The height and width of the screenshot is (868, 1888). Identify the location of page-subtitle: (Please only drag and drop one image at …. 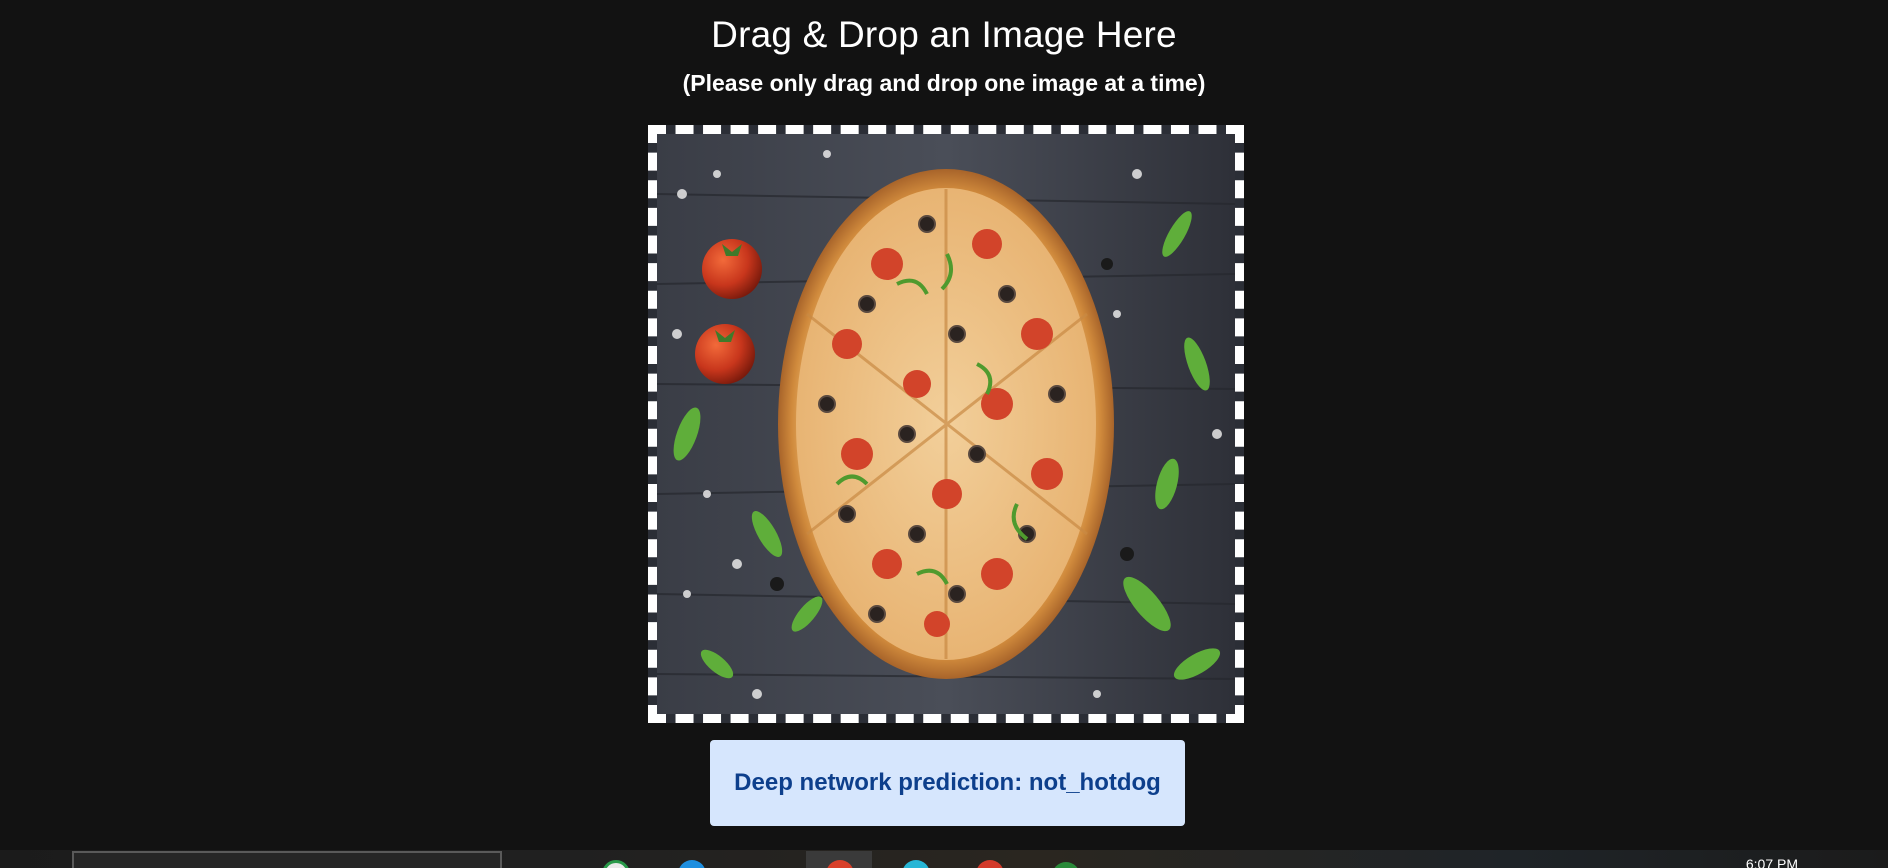
(944, 83).